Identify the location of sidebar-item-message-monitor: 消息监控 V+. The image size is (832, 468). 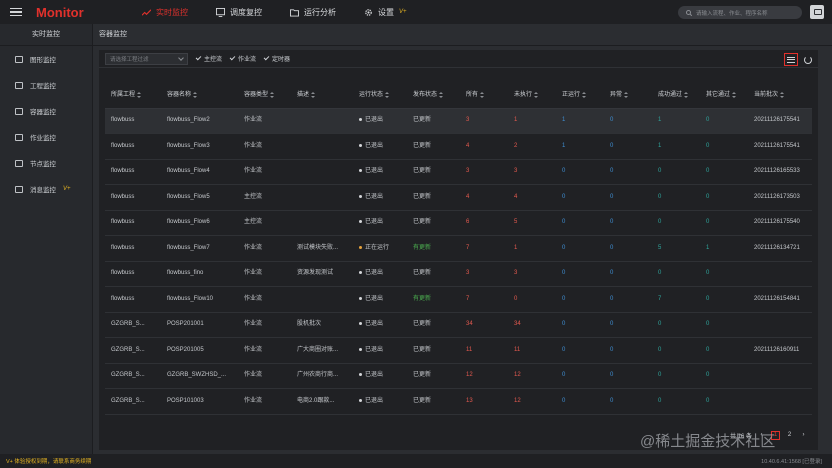
(46, 189).